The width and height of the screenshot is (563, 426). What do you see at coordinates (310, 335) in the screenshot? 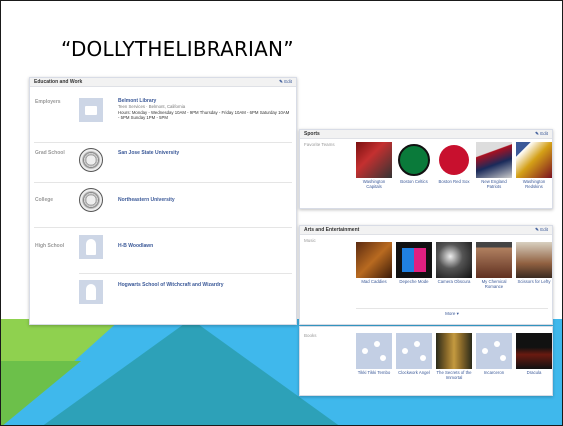
I see `books-label: Books` at bounding box center [310, 335].